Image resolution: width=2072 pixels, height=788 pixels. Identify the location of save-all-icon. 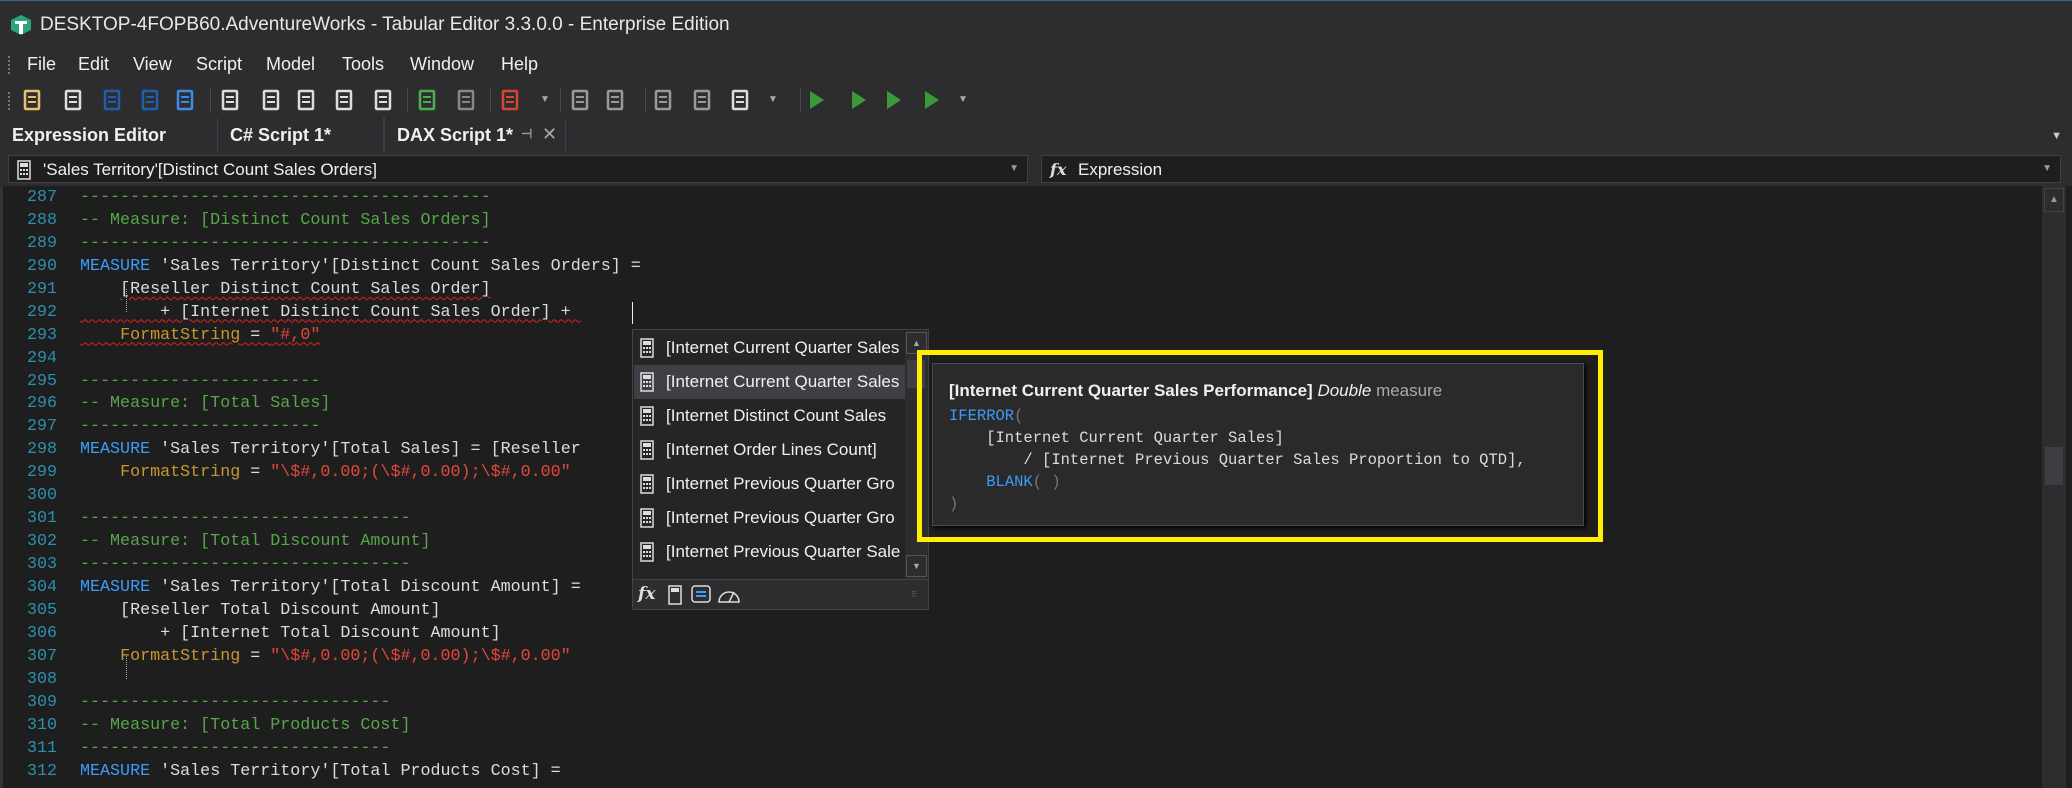
(150, 100).